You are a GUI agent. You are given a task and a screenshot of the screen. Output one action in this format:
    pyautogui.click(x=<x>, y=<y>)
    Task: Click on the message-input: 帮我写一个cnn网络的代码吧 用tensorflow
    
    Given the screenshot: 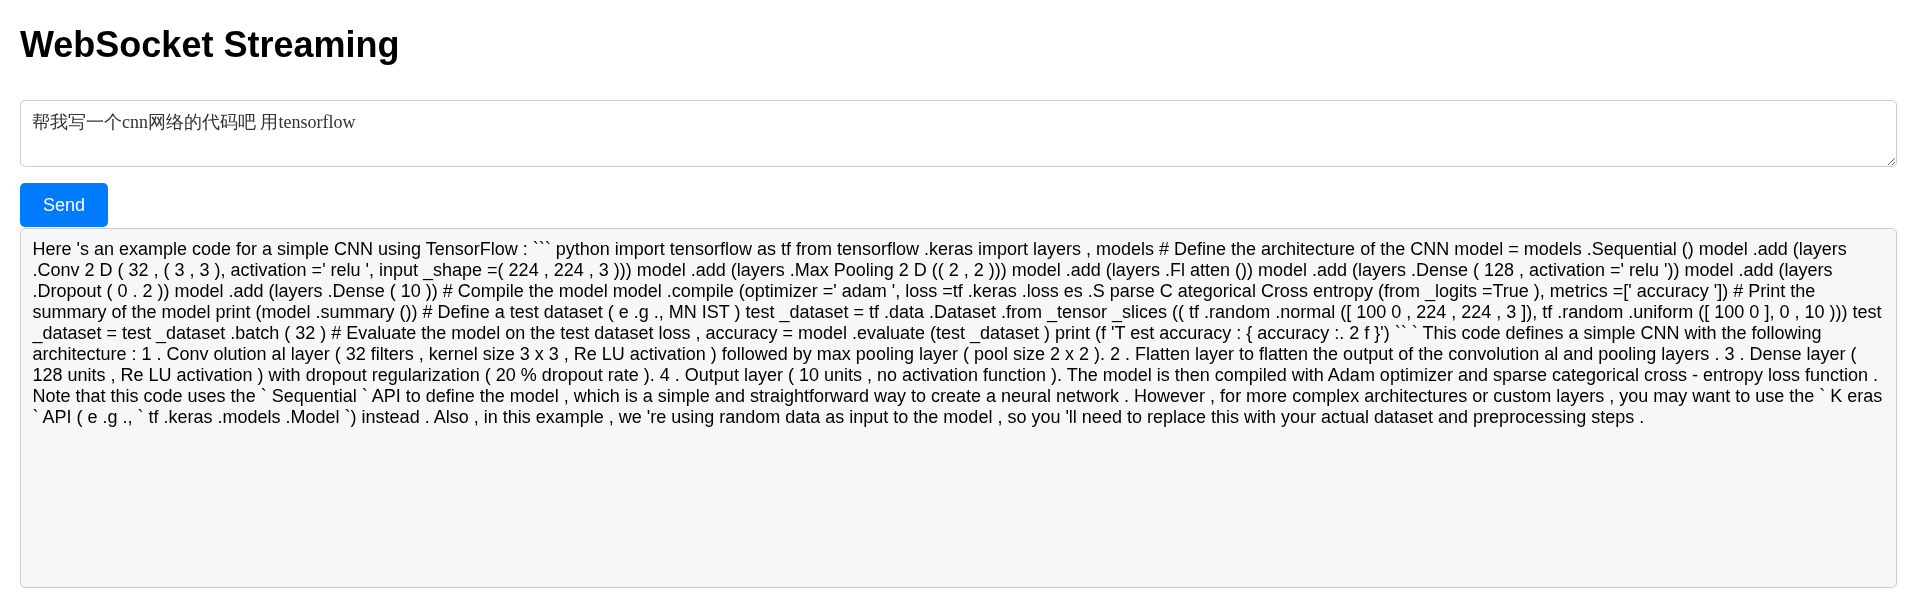 What is the action you would take?
    pyautogui.click(x=958, y=133)
    